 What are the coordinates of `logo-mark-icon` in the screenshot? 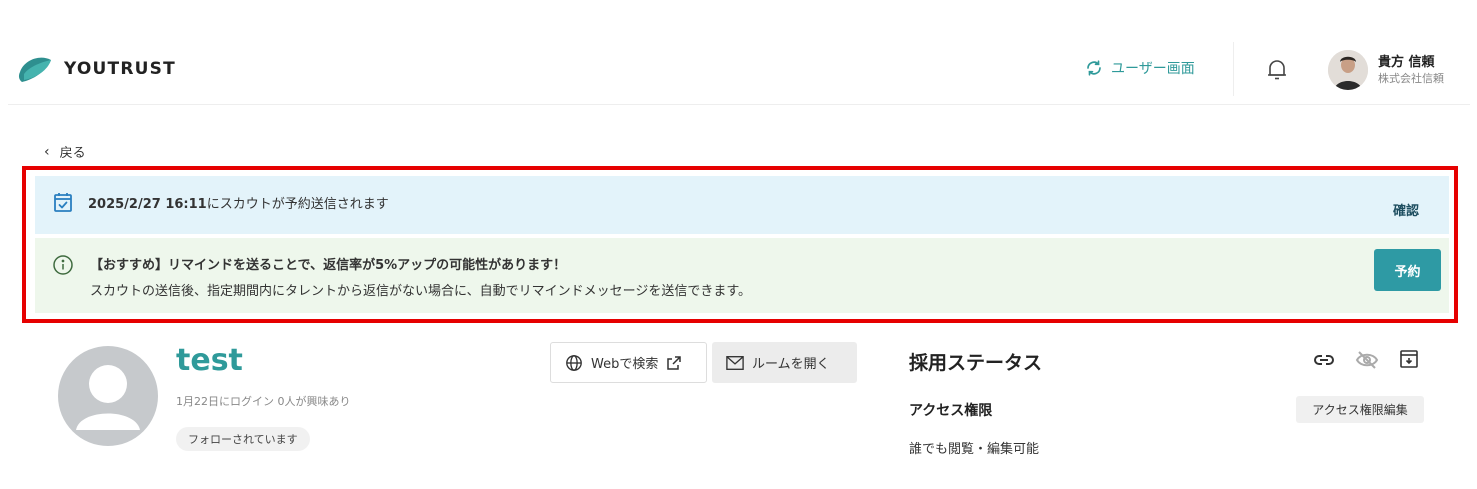 It's located at (36, 69).